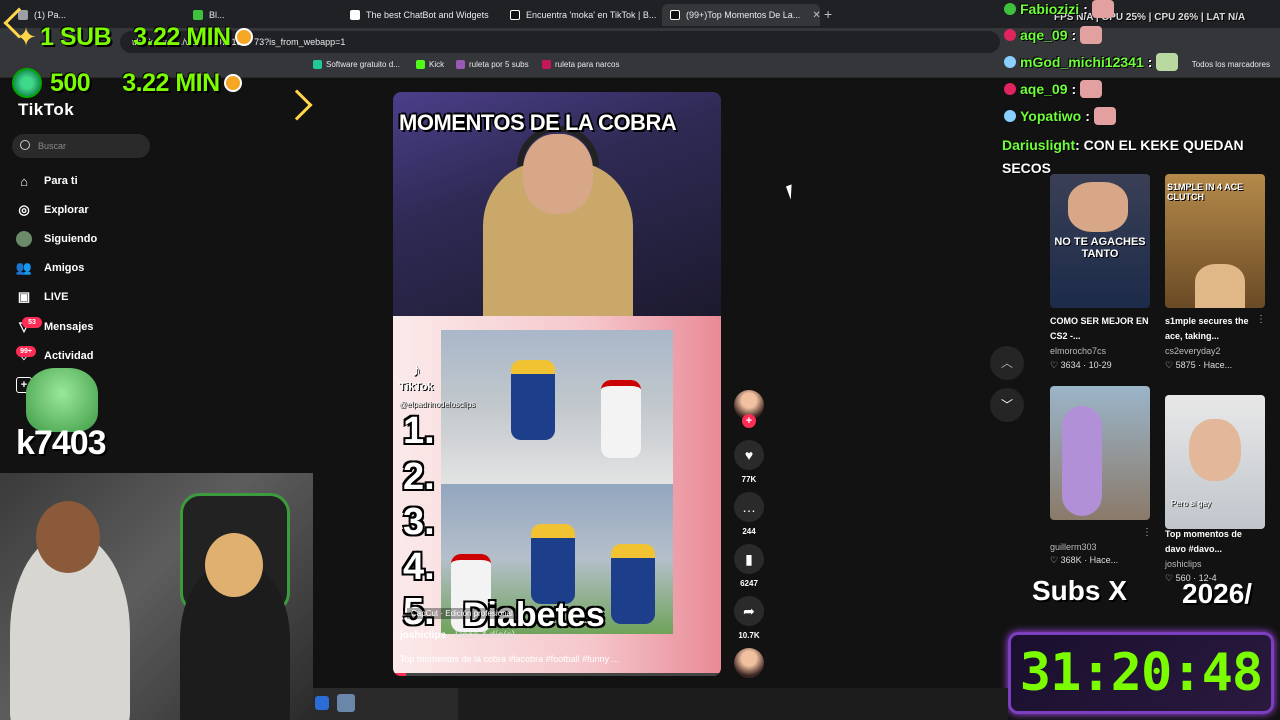 This screenshot has height=720, width=1280. What do you see at coordinates (1007, 405) in the screenshot?
I see `next-video-button: ﹀` at bounding box center [1007, 405].